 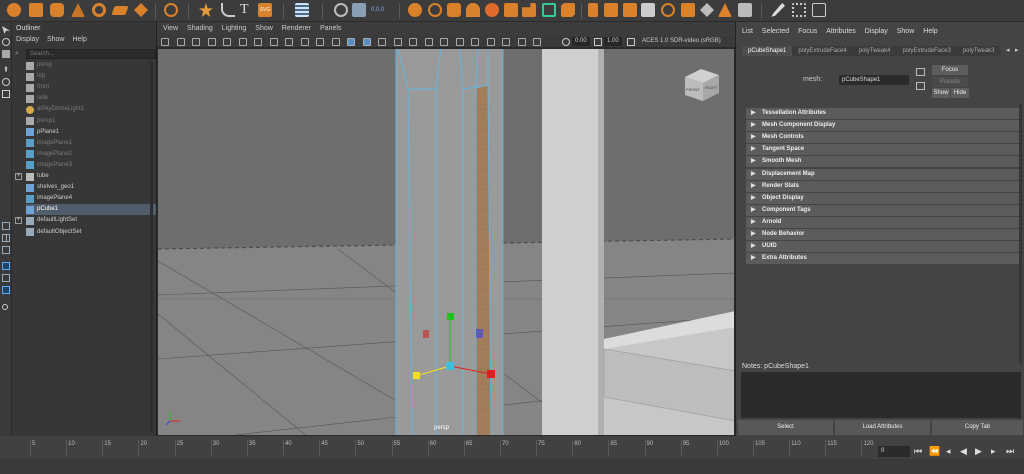 What do you see at coordinates (630, 10) in the screenshot?
I see `offset-loop-tool-icon` at bounding box center [630, 10].